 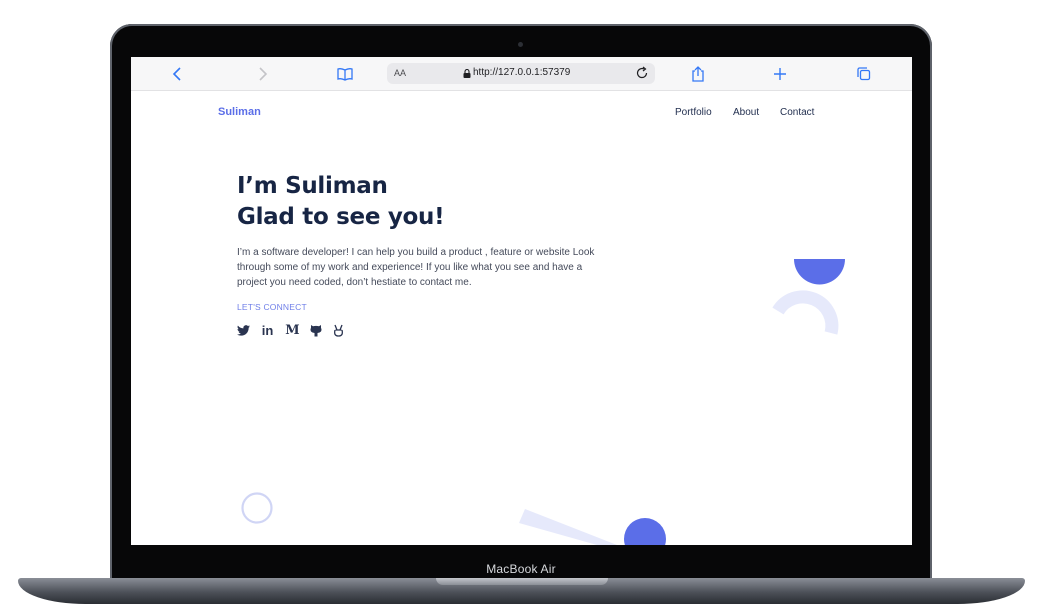 What do you see at coordinates (521, 569) in the screenshot?
I see `model-label: MacBook Air` at bounding box center [521, 569].